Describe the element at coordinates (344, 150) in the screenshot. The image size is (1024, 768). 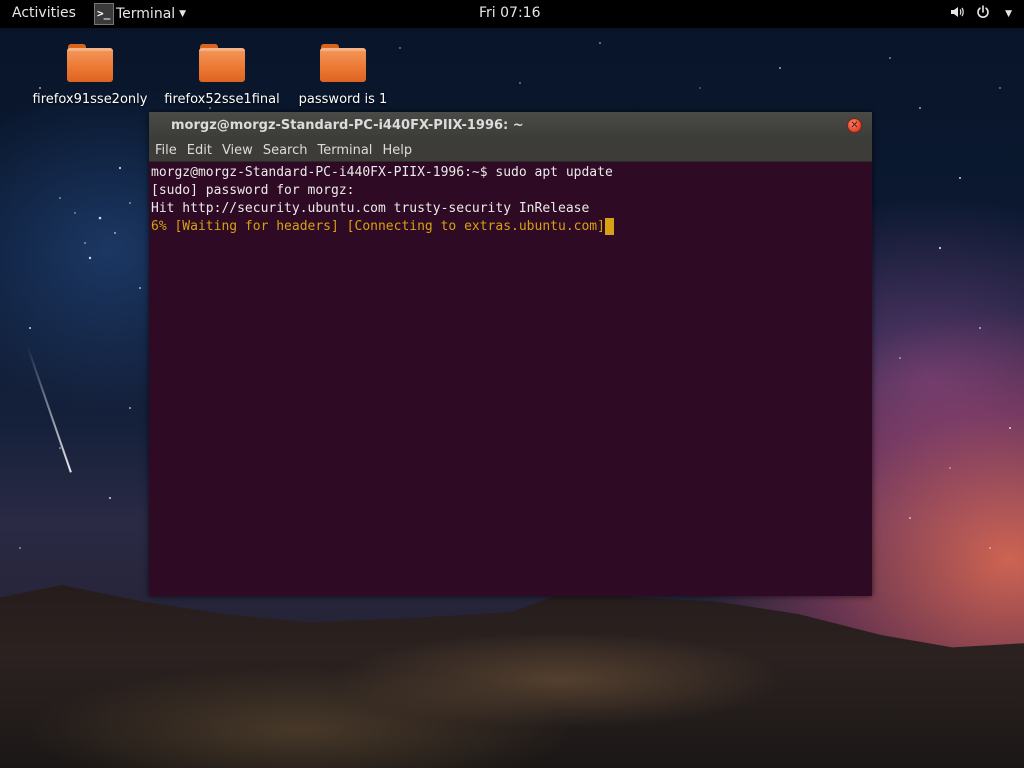
I see `menu-terminal: Terminal` at that location.